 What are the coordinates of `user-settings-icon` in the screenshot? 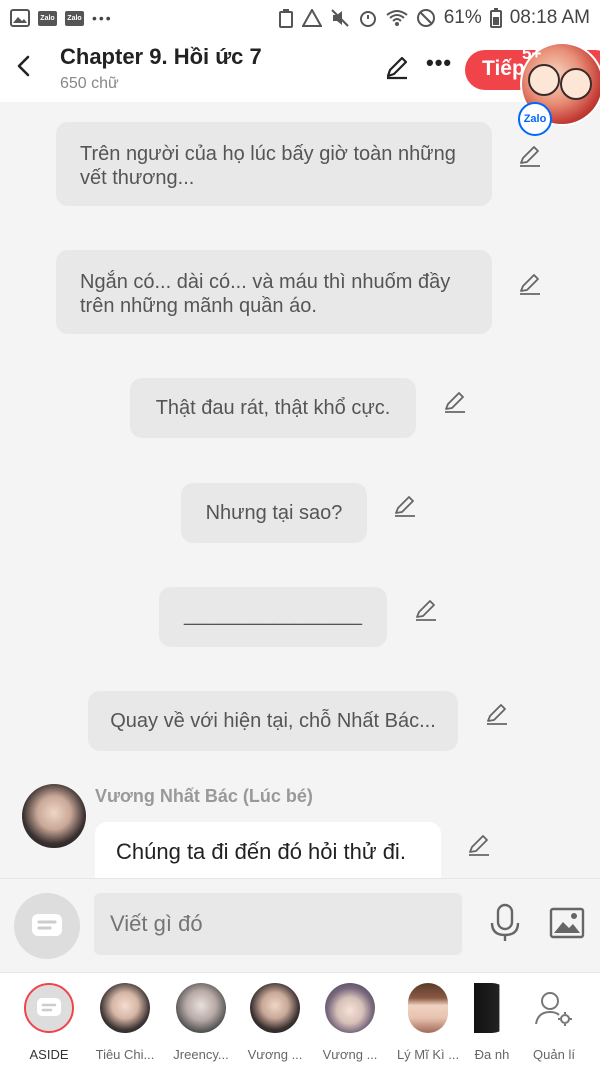 It's located at (553, 1009).